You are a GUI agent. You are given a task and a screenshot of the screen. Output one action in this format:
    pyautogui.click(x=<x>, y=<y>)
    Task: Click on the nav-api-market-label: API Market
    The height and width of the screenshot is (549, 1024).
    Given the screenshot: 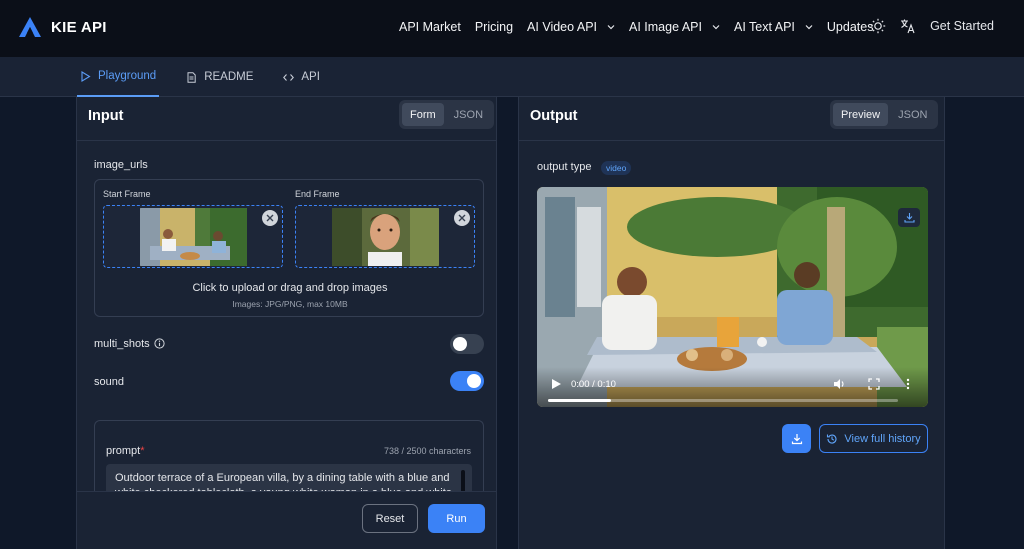 What is the action you would take?
    pyautogui.click(x=430, y=27)
    